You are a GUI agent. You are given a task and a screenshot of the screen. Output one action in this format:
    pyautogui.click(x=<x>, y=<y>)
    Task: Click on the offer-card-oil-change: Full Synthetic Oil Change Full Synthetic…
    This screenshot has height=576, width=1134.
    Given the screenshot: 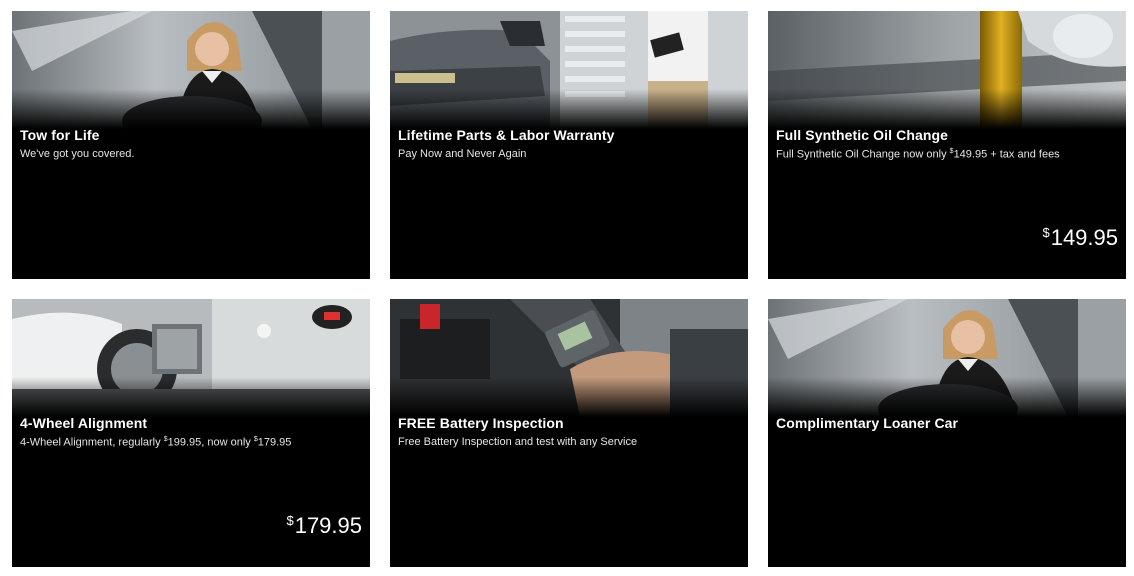 What is the action you would take?
    pyautogui.click(x=947, y=145)
    